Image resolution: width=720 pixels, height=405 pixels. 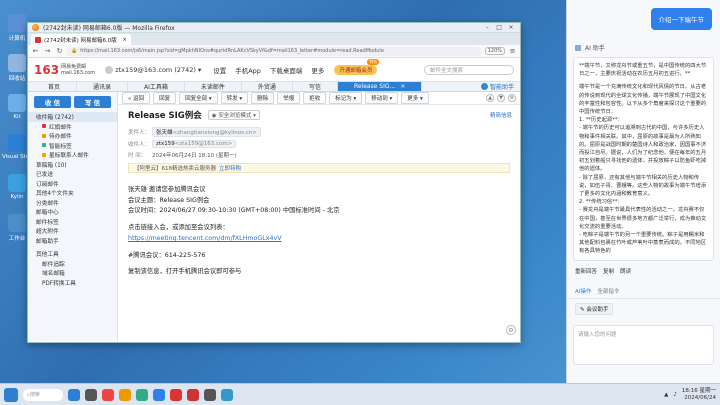 What do you see at coordinates (60, 137) in the screenshot?
I see `sidebar-item-label: 待办邮件` at bounding box center [60, 137].